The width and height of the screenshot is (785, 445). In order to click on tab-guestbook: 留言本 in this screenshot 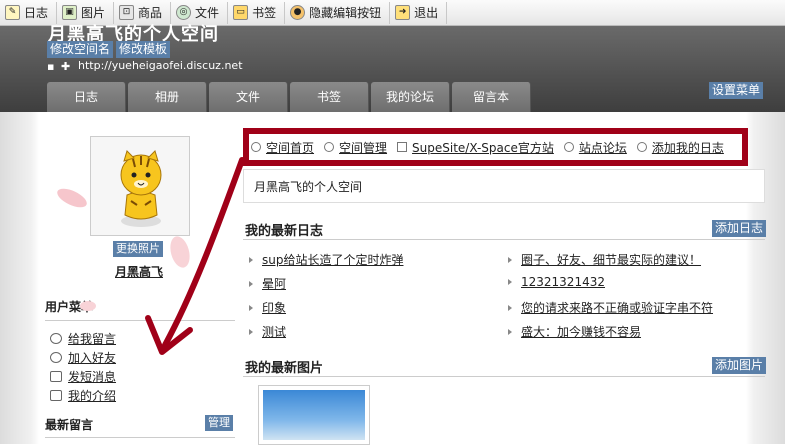, I will do `click(491, 97)`.